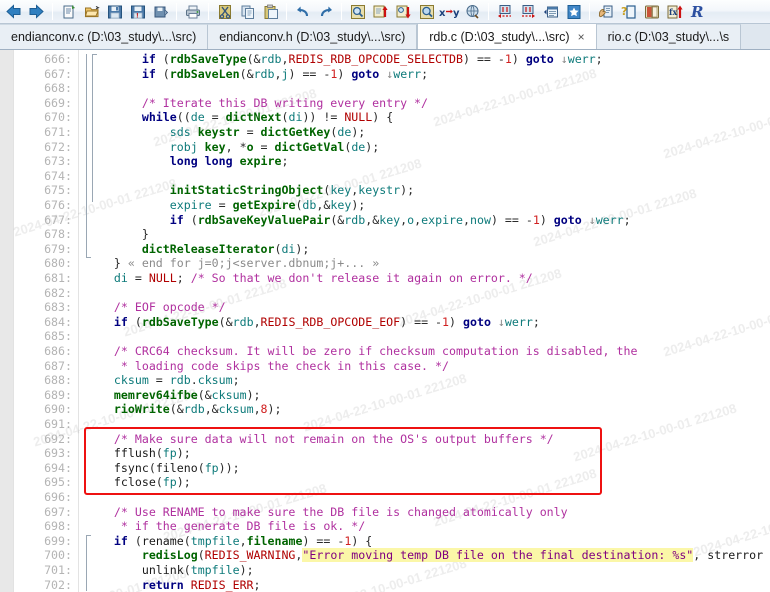 Image resolution: width=770 pixels, height=592 pixels. I want to click on line-content: memrev64ifbe(&cksum);, so click(187, 394).